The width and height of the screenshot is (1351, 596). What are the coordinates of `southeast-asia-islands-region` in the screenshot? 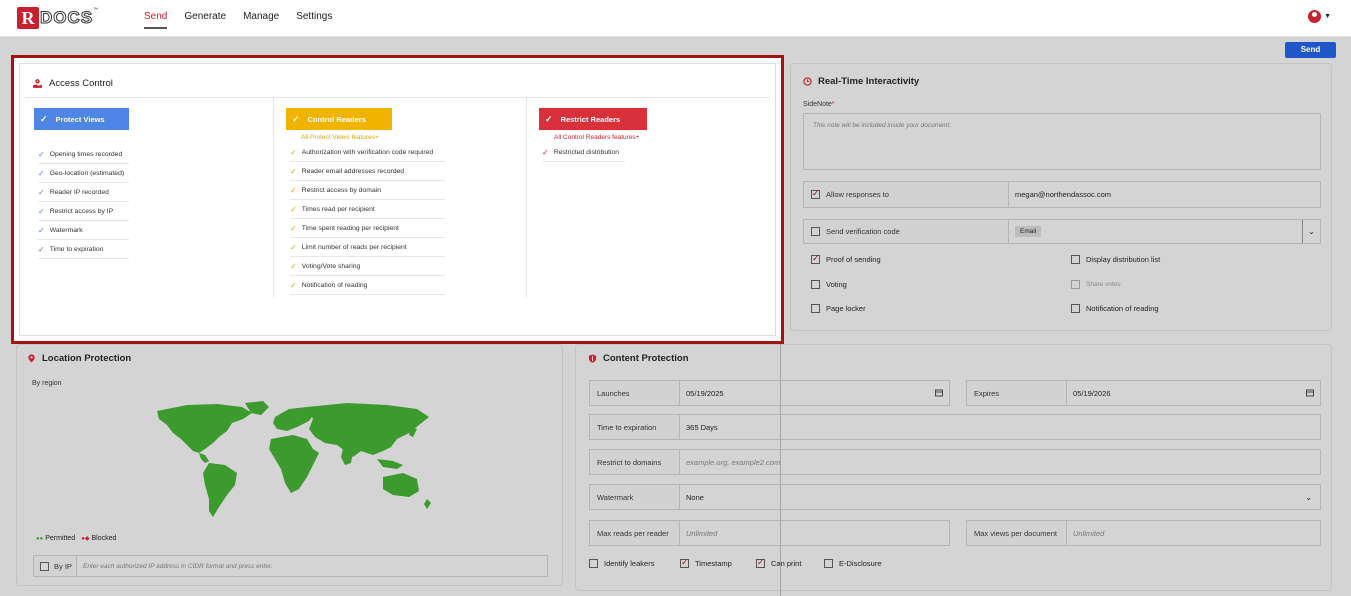 It's located at (390, 464).